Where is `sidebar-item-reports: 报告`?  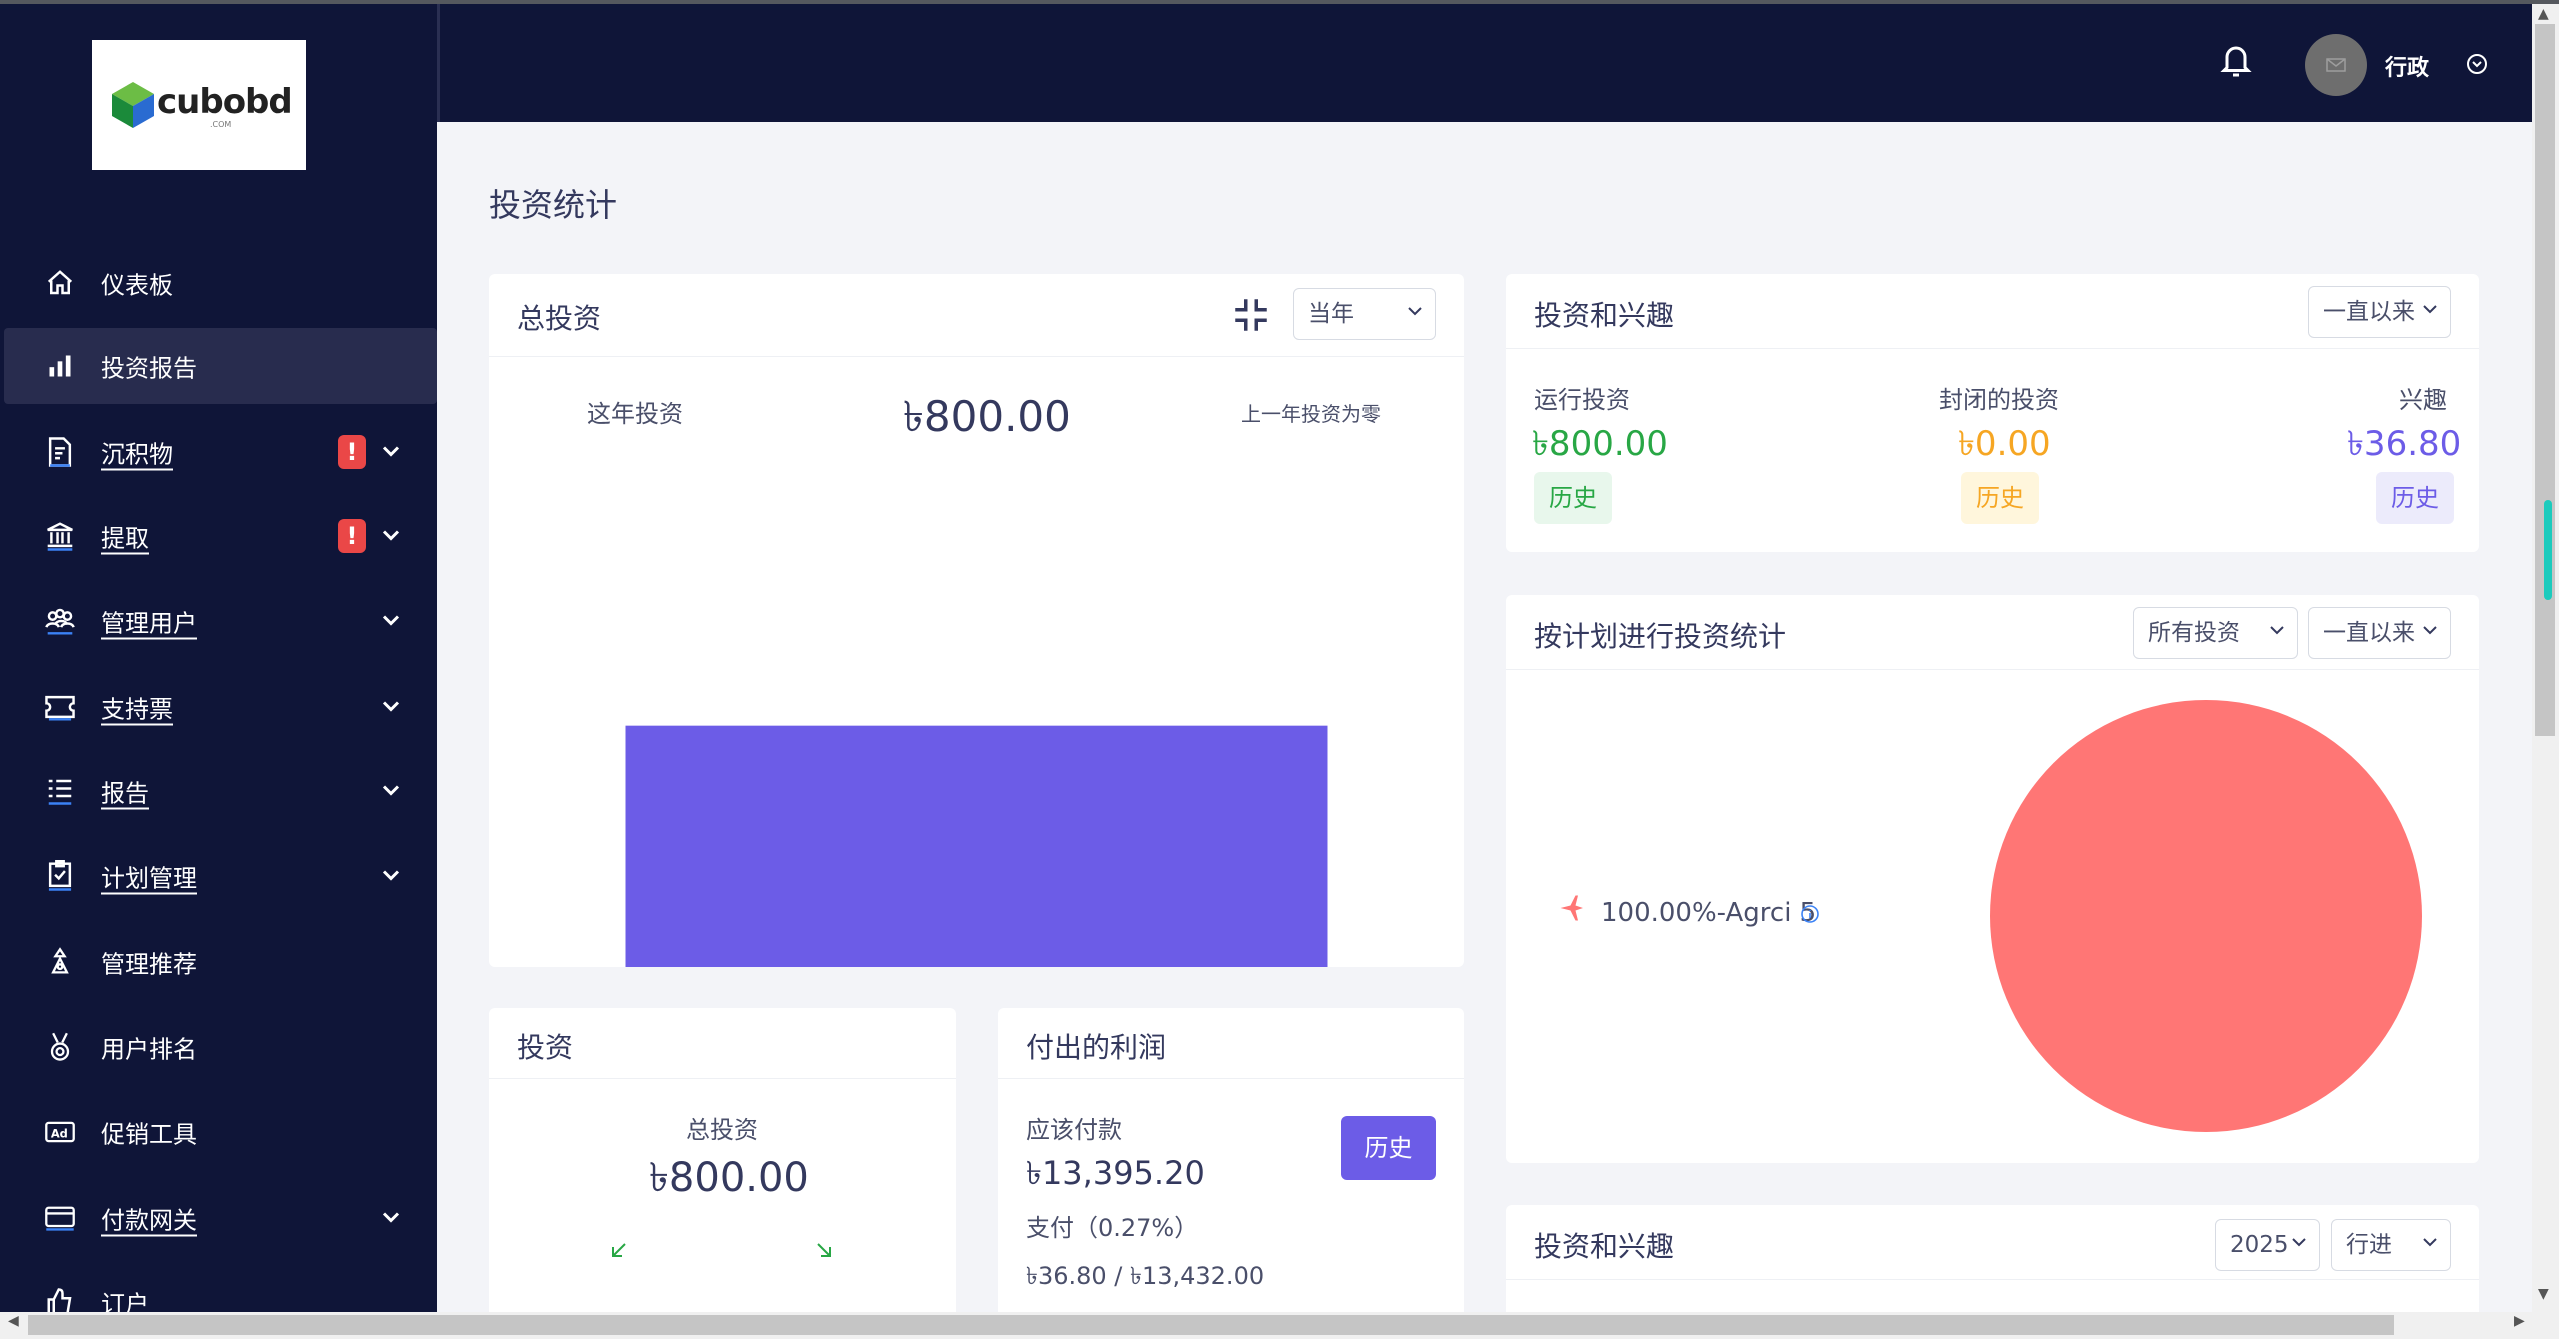 sidebar-item-reports: 报告 is located at coordinates (218, 791).